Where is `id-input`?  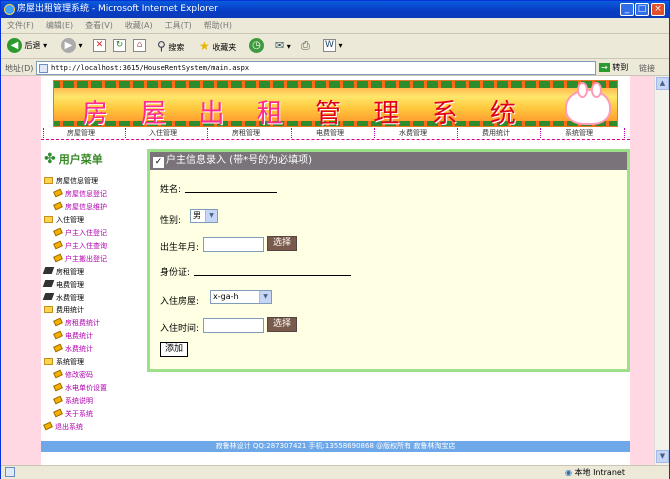
id-input is located at coordinates (272, 271).